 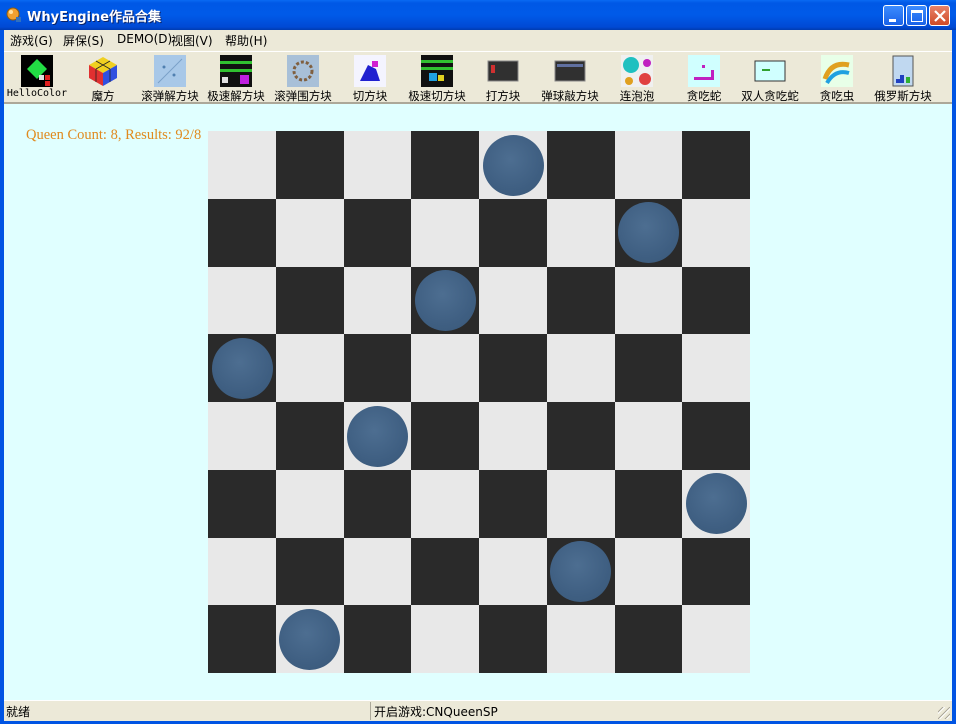 I want to click on tool-hellocolor: HelloColor, so click(x=37, y=77).